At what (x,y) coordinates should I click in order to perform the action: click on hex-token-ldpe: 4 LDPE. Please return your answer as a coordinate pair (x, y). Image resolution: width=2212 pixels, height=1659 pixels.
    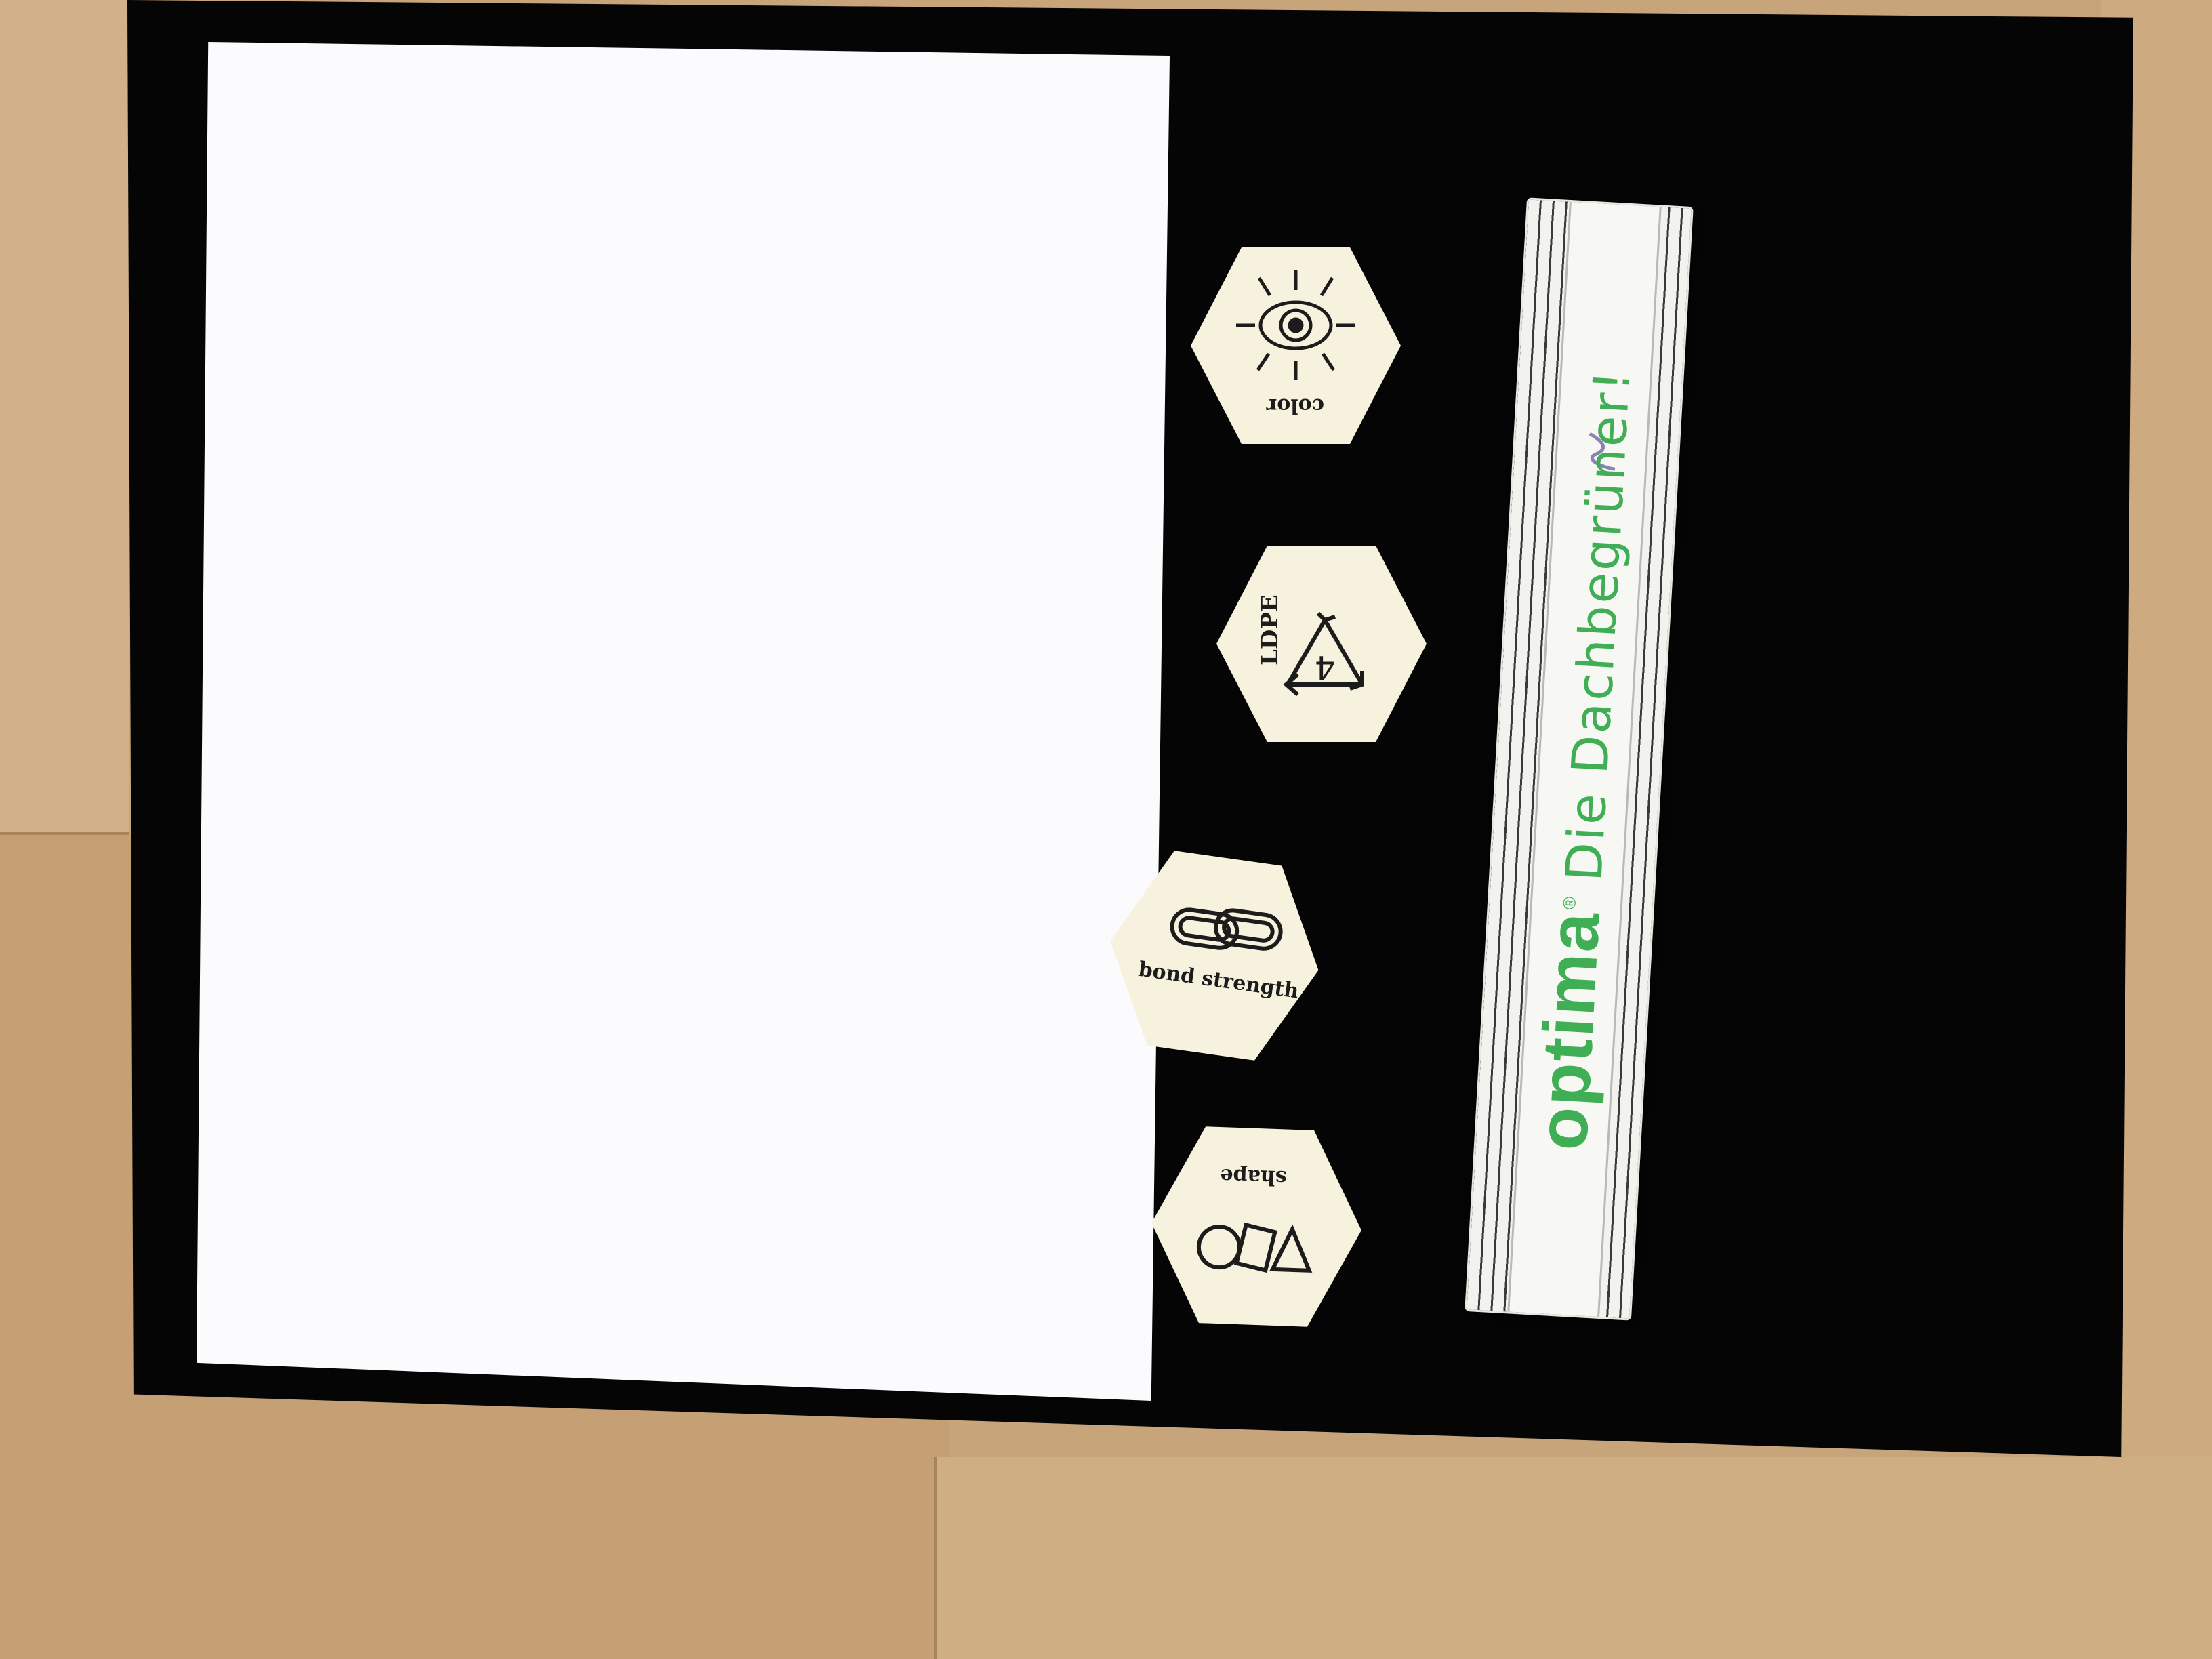
    Looking at the image, I should click on (1321, 644).